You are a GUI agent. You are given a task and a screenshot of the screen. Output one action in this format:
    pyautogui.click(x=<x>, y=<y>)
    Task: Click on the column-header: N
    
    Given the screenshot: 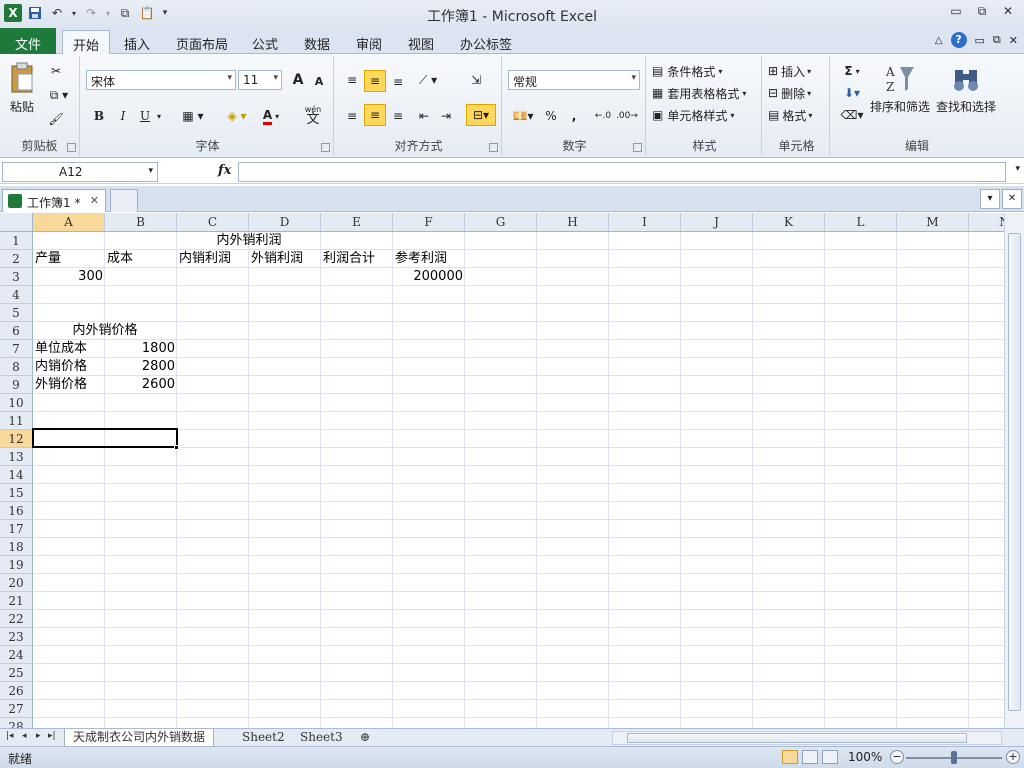 What is the action you would take?
    pyautogui.click(x=986, y=222)
    